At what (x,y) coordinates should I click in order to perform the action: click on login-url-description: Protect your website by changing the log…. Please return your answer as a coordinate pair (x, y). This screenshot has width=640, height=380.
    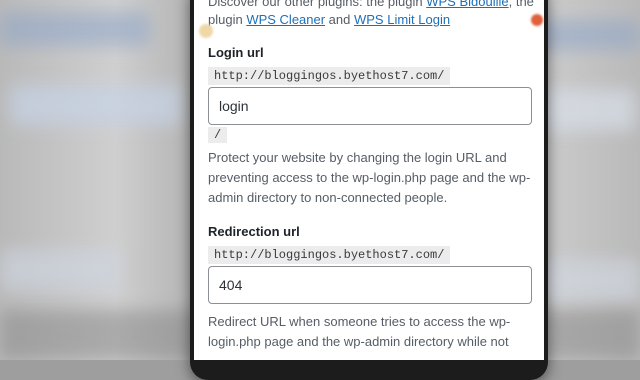
    Looking at the image, I should click on (369, 177).